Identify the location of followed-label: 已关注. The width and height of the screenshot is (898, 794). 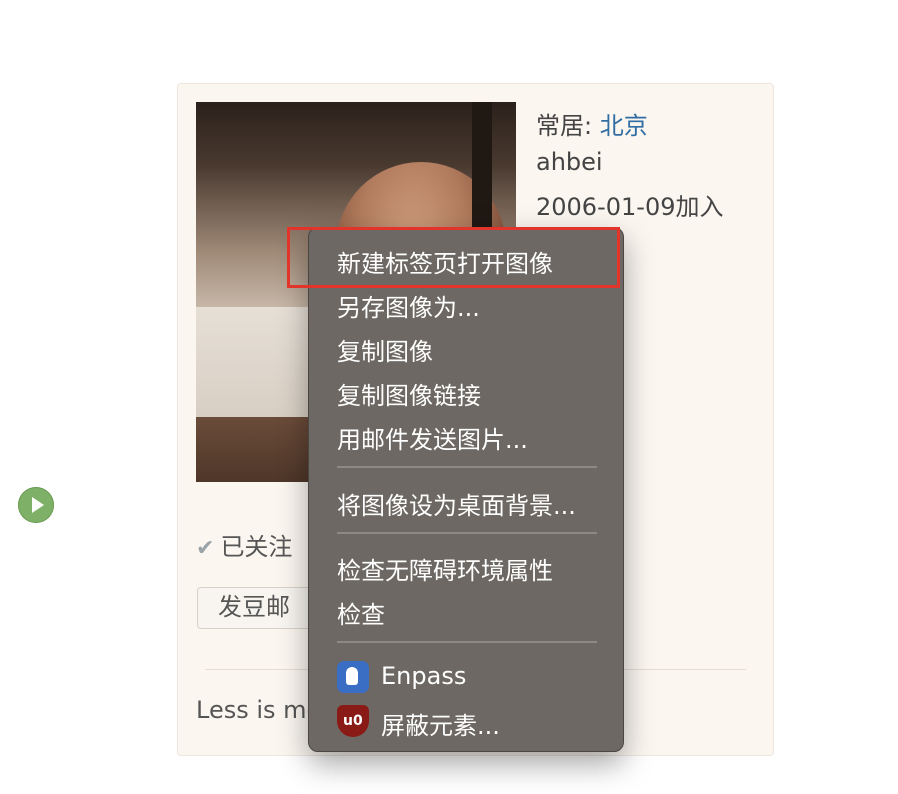
(256, 547).